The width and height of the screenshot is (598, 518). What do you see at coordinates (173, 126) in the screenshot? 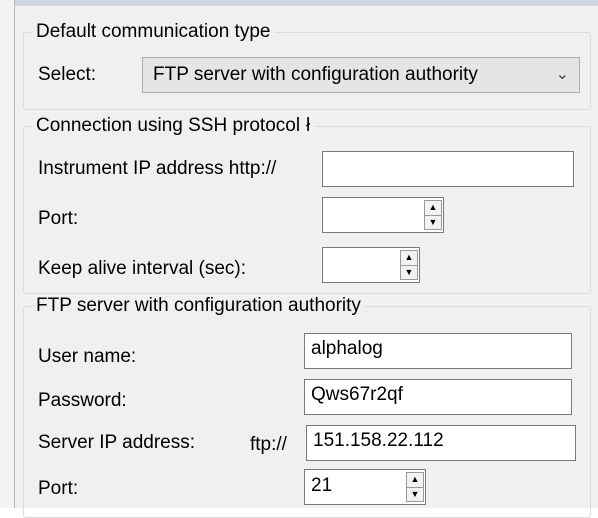
I see `ssh-title: Connection using SSH protocol ł` at bounding box center [173, 126].